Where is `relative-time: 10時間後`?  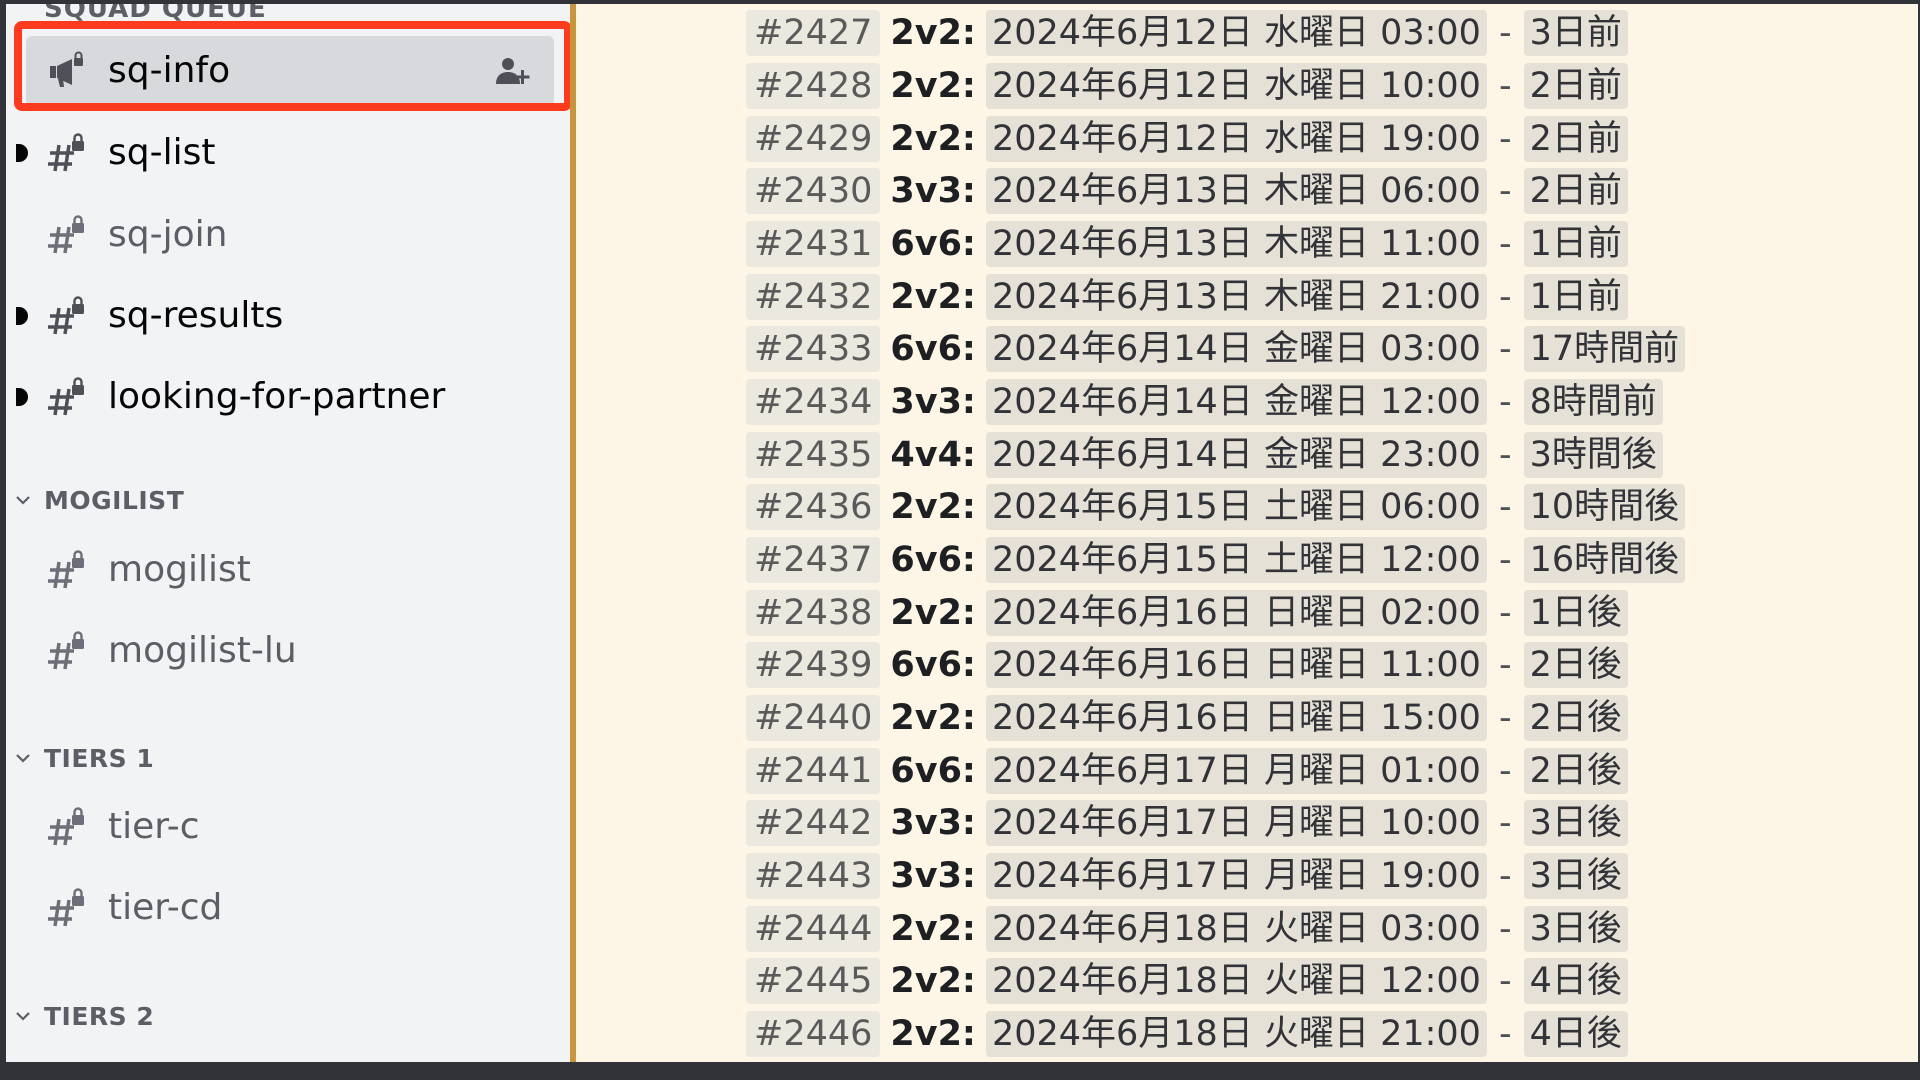 relative-time: 10時間後 is located at coordinates (1604, 507).